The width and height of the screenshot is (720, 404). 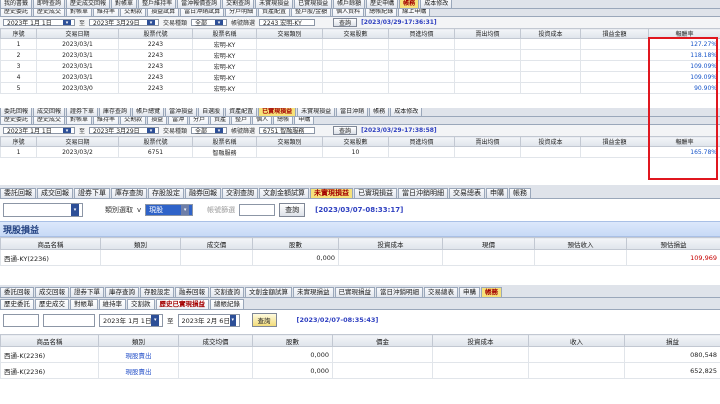 What do you see at coordinates (283, 120) in the screenshot?
I see `subtab-item: 總帳` at bounding box center [283, 120].